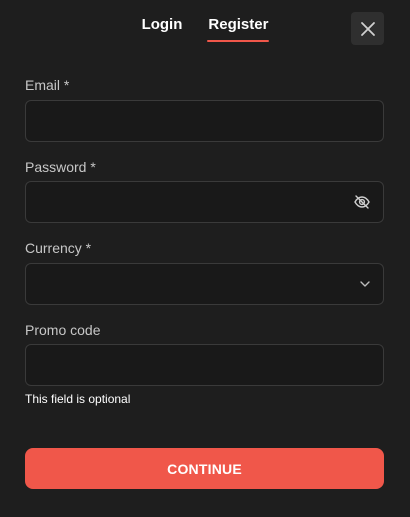 The height and width of the screenshot is (517, 410). I want to click on email-label: Email *, so click(47, 85).